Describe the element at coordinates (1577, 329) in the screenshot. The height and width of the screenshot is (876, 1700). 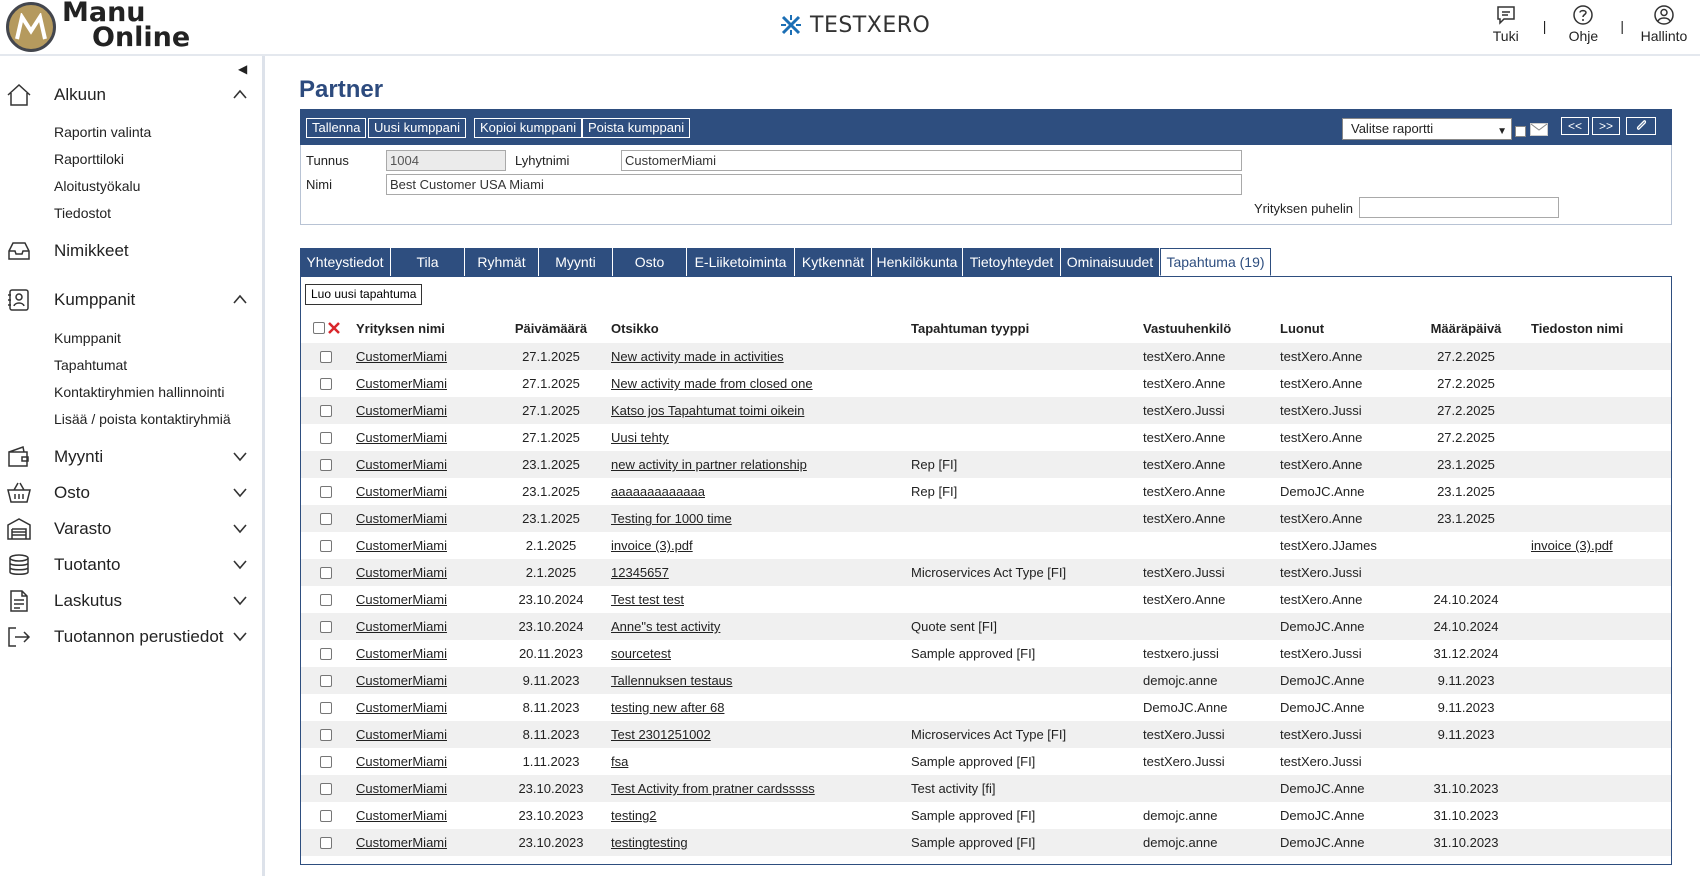
I see `column-file-name: Tiedoston nimi` at that location.